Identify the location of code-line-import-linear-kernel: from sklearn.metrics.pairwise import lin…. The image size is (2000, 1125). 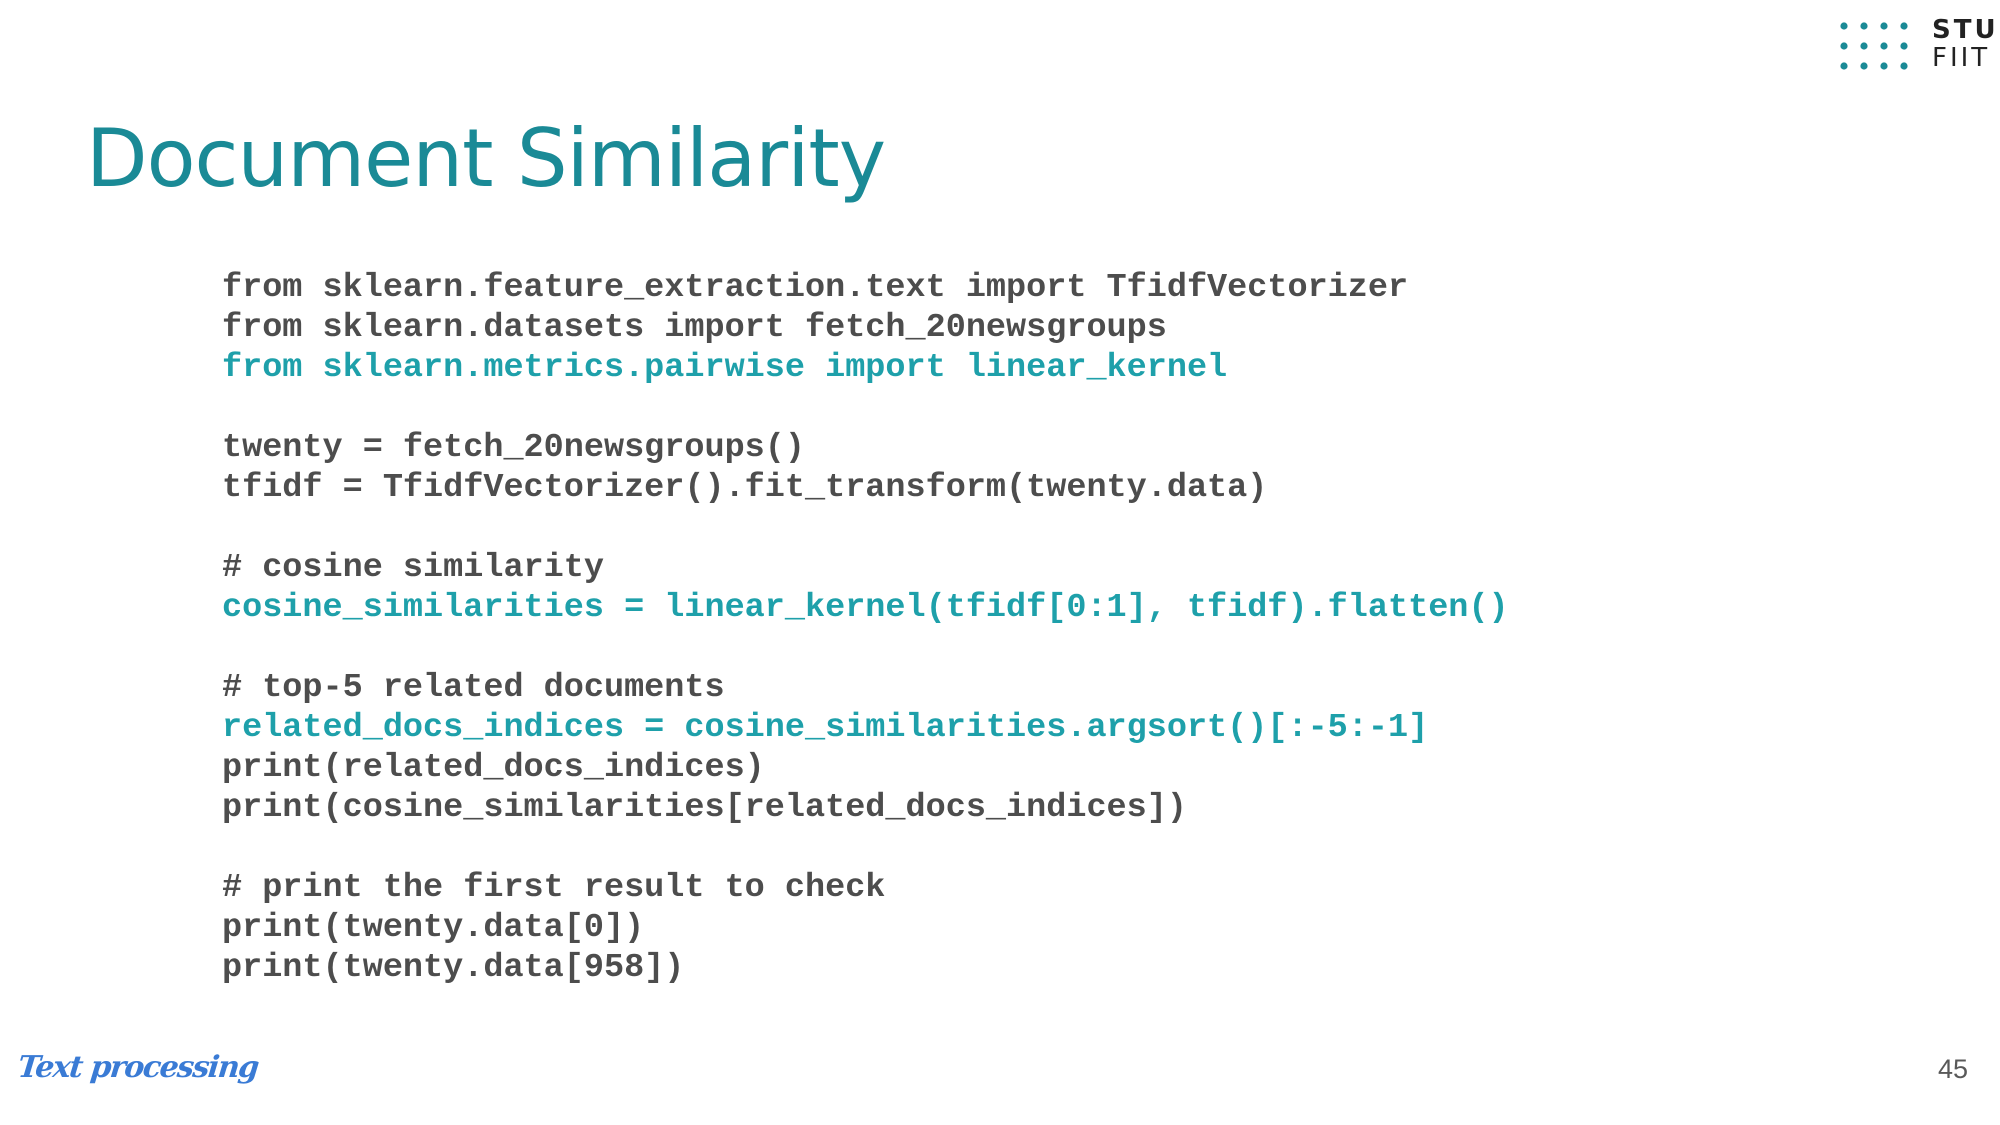
(725, 368).